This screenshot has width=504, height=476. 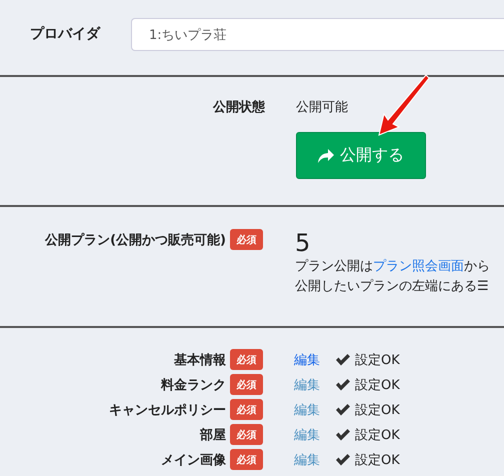 I want to click on publish-button: 公開する, so click(x=361, y=155).